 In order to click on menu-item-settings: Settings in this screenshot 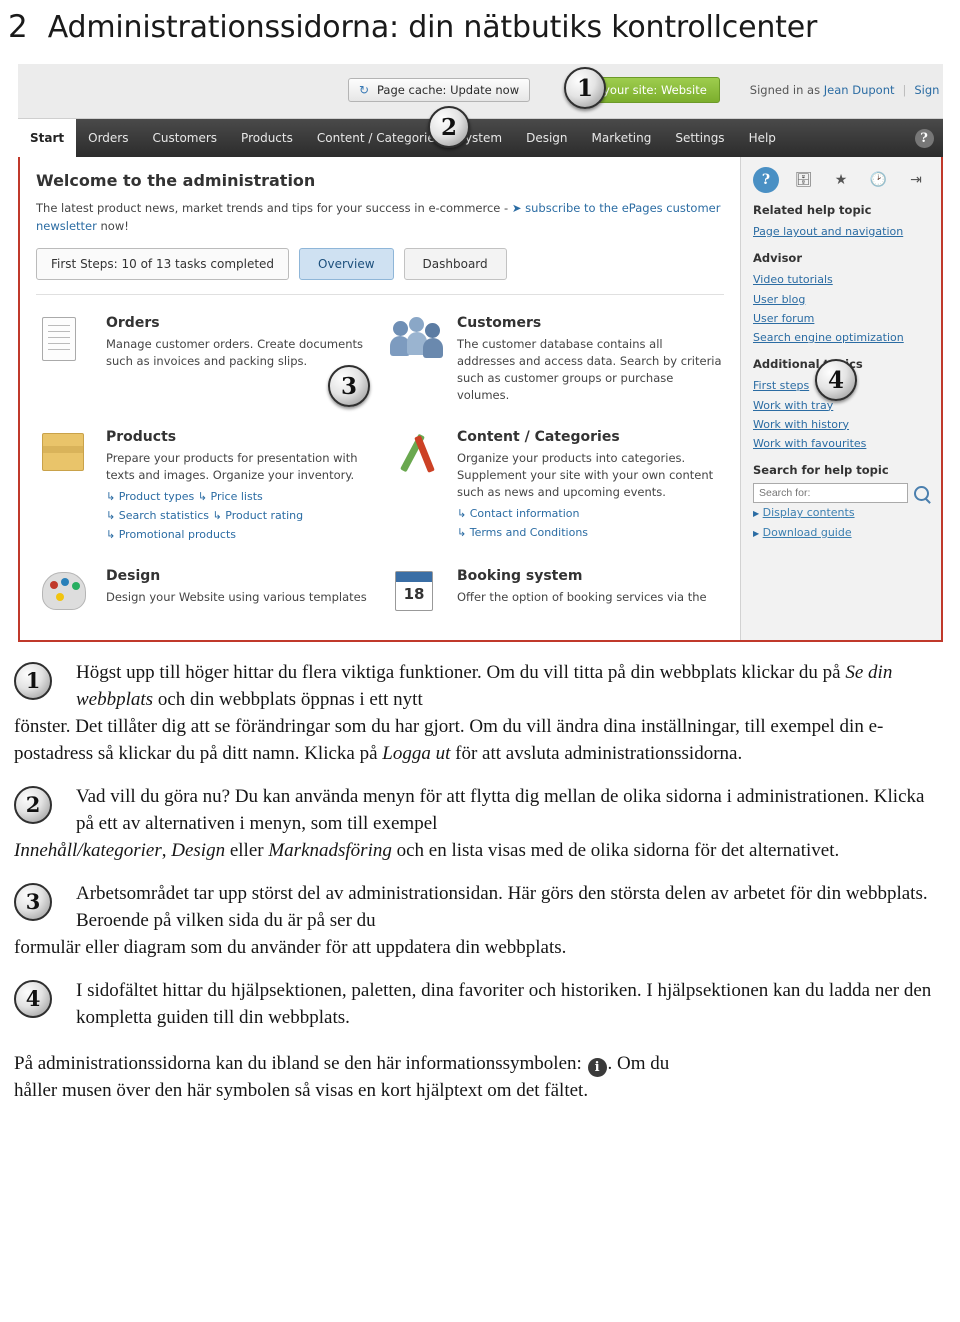, I will do `click(699, 138)`.